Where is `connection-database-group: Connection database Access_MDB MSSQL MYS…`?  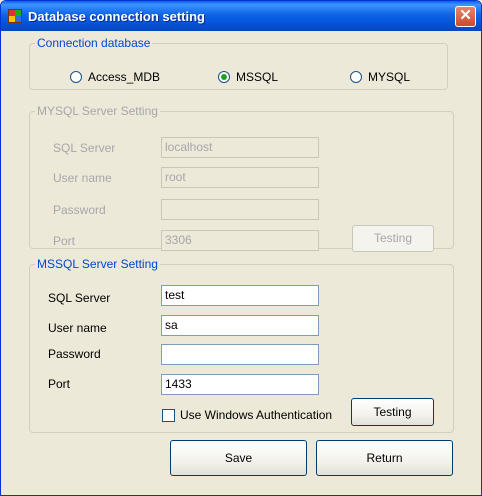
connection-database-group: Connection database Access_MDB MSSQL MYS… is located at coordinates (238, 63).